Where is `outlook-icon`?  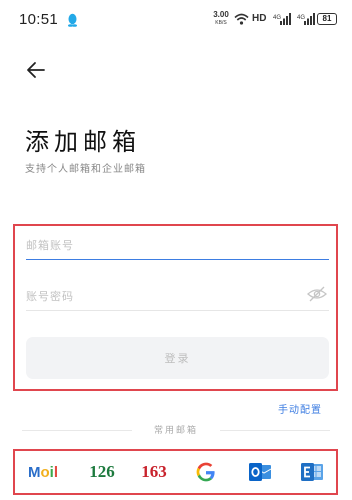
outlook-icon is located at coordinates (260, 472).